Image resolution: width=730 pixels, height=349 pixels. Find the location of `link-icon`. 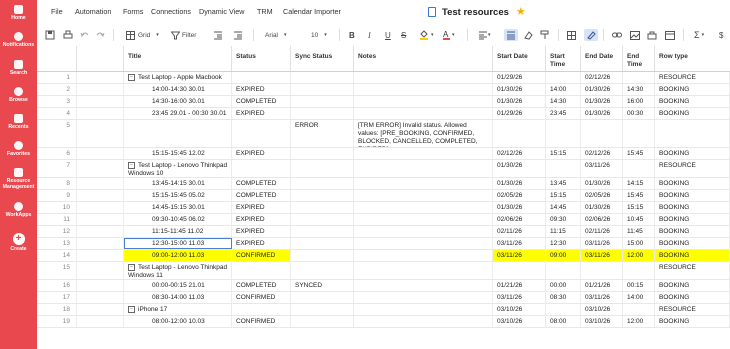

link-icon is located at coordinates (617, 35).